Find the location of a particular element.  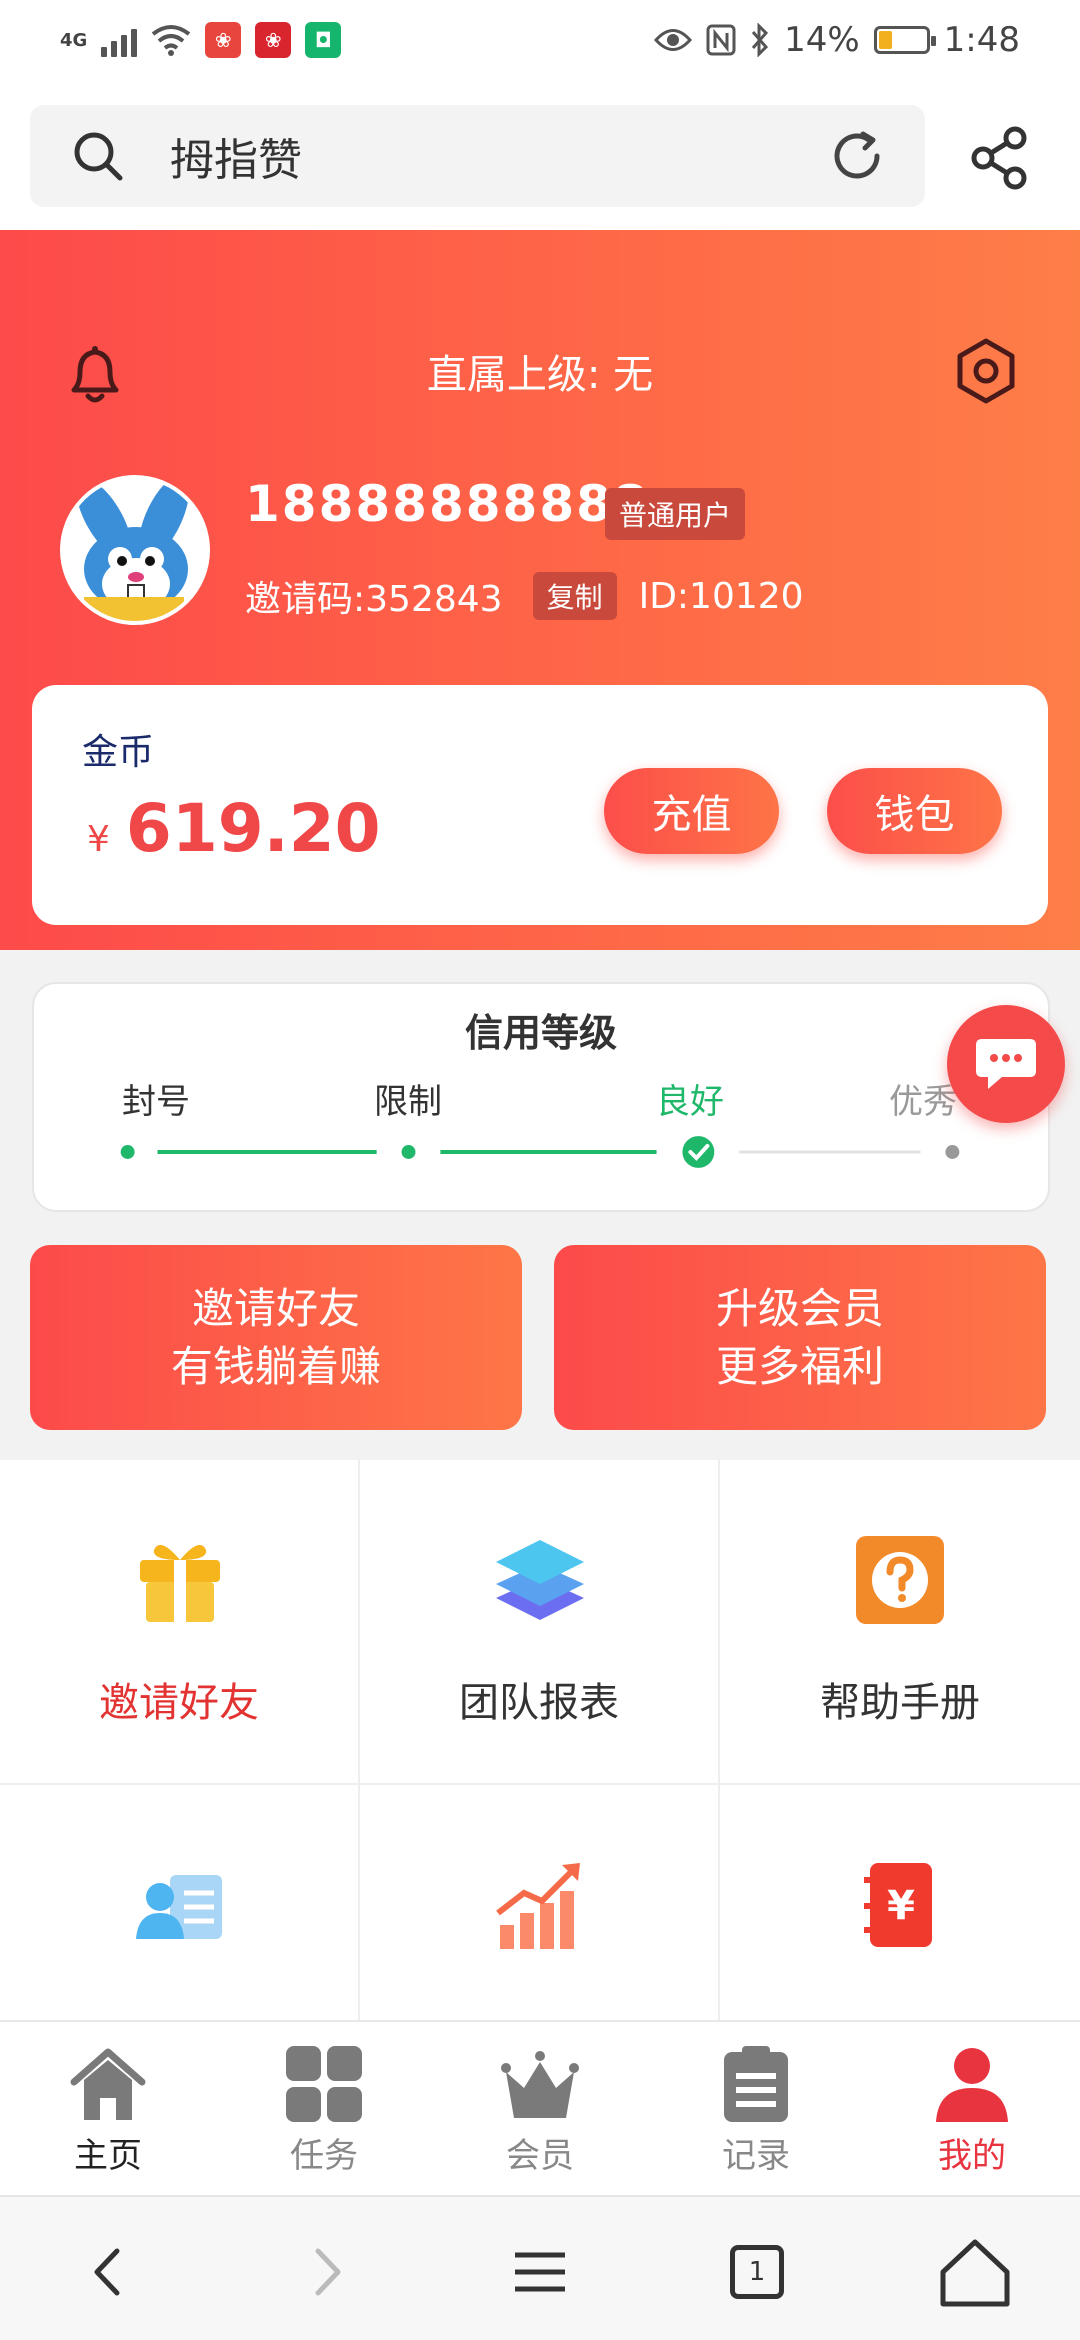

invite-code: 邀请码:352843 is located at coordinates (374, 599).